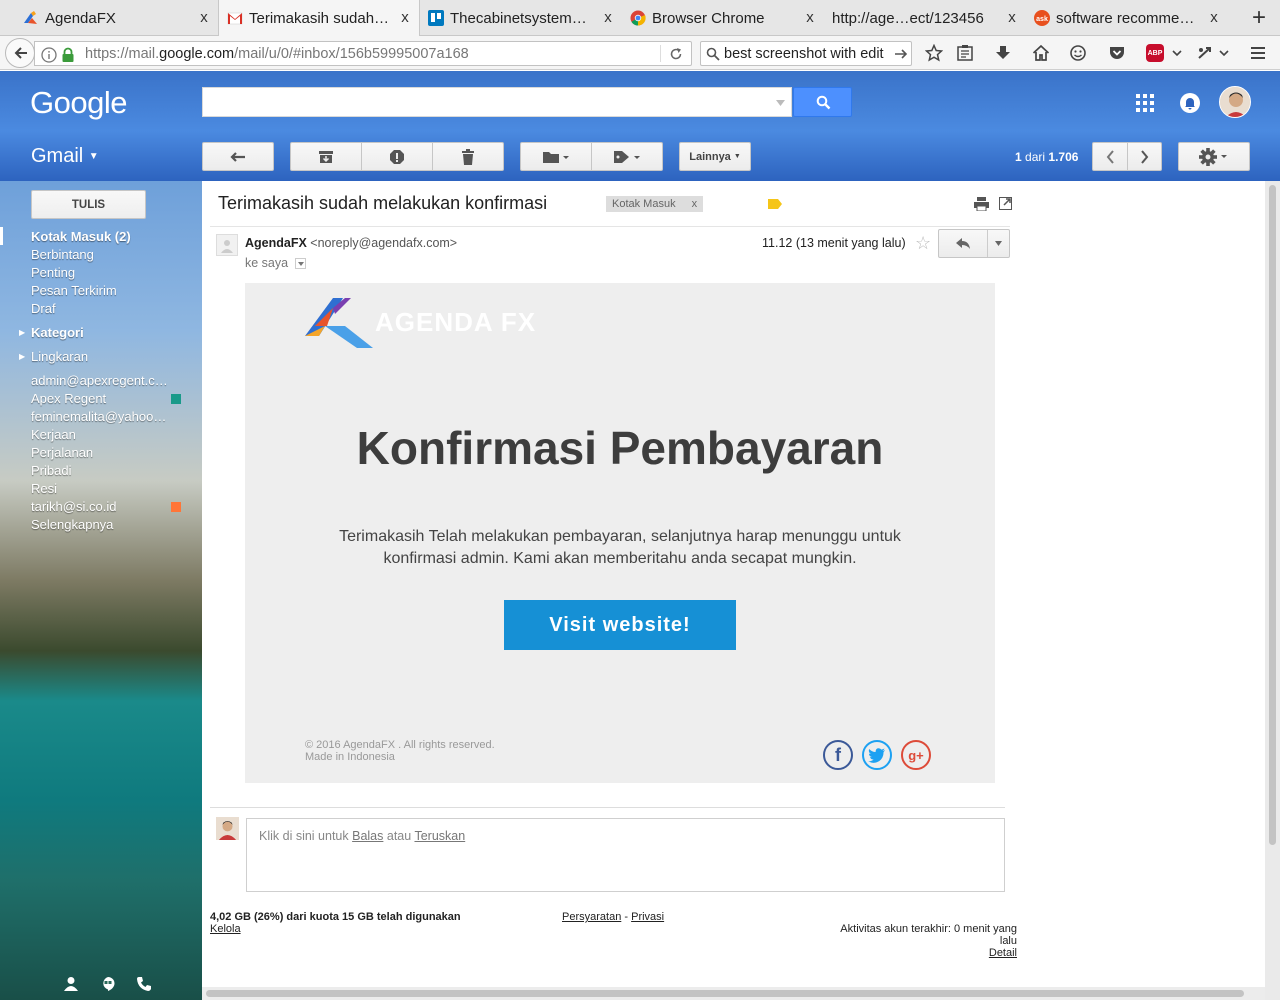 Image resolution: width=1280 pixels, height=1000 pixels. I want to click on extension-icon, so click(1205, 53).